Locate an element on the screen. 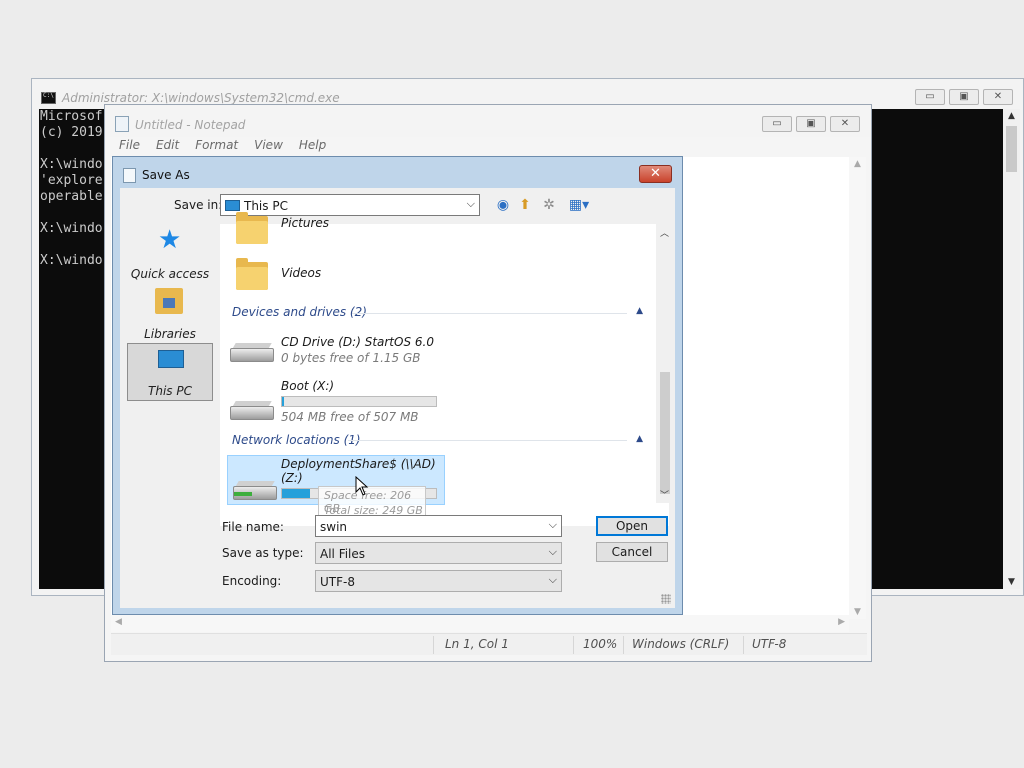 Image resolution: width=1024 pixels, height=768 pixels. list-item-videos: Videos is located at coordinates (301, 273).